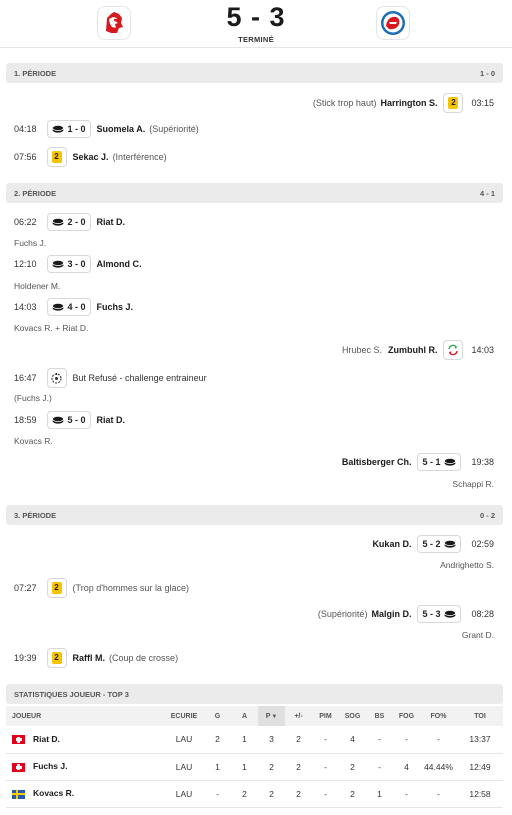 The height and width of the screenshot is (815, 512). Describe the element at coordinates (482, 103) in the screenshot. I see `event-time: 03:15` at that location.